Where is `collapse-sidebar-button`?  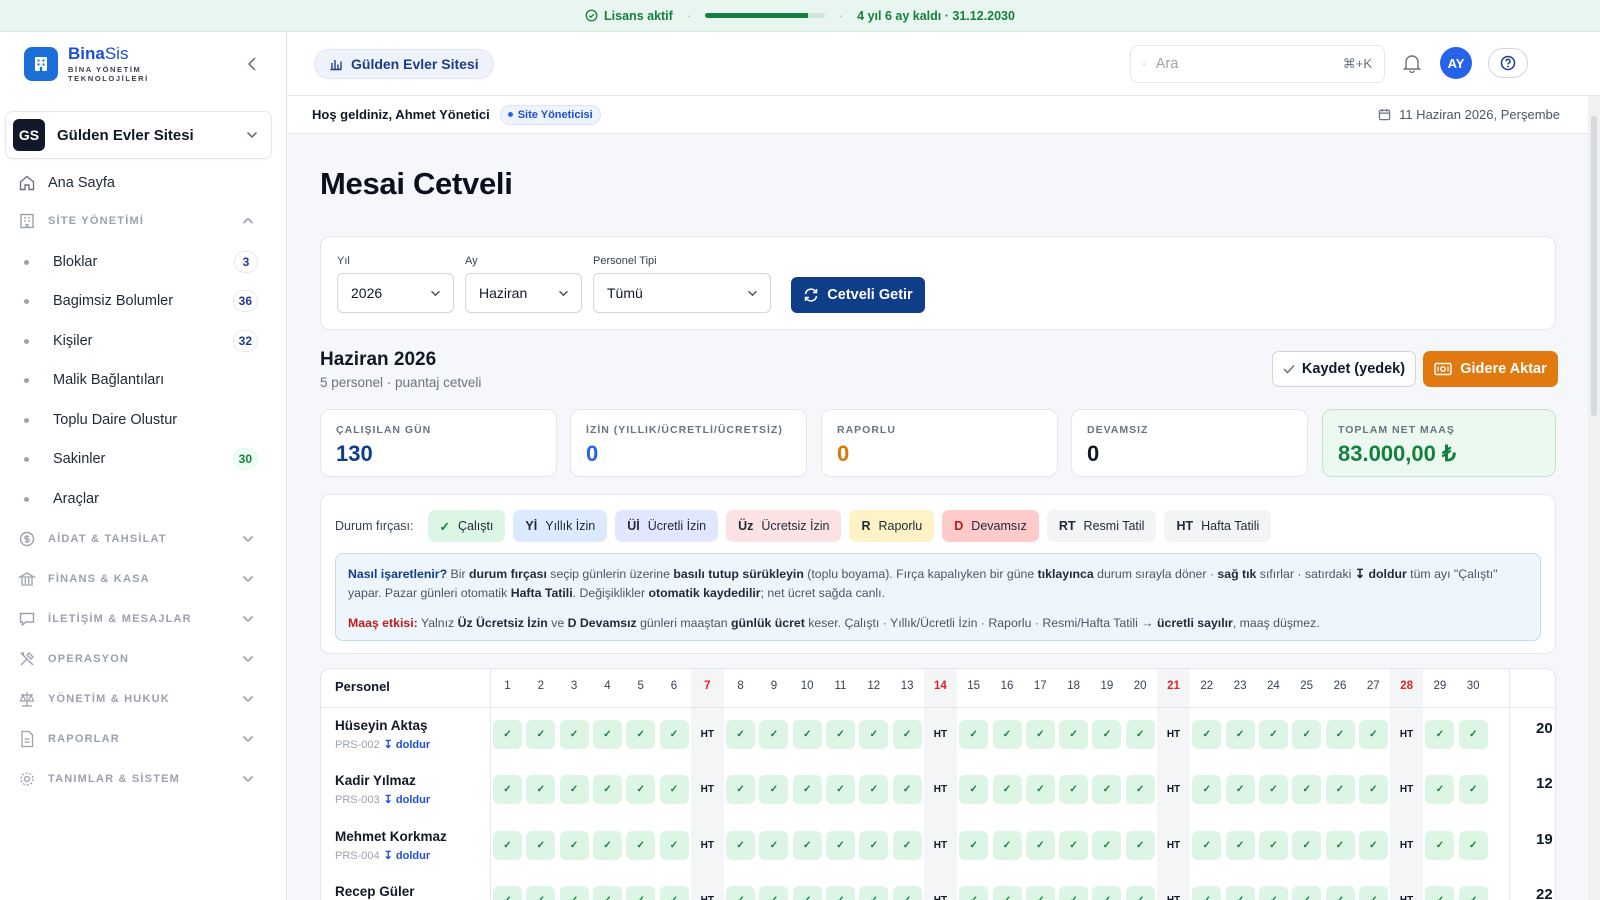
collapse-sidebar-button is located at coordinates (252, 64).